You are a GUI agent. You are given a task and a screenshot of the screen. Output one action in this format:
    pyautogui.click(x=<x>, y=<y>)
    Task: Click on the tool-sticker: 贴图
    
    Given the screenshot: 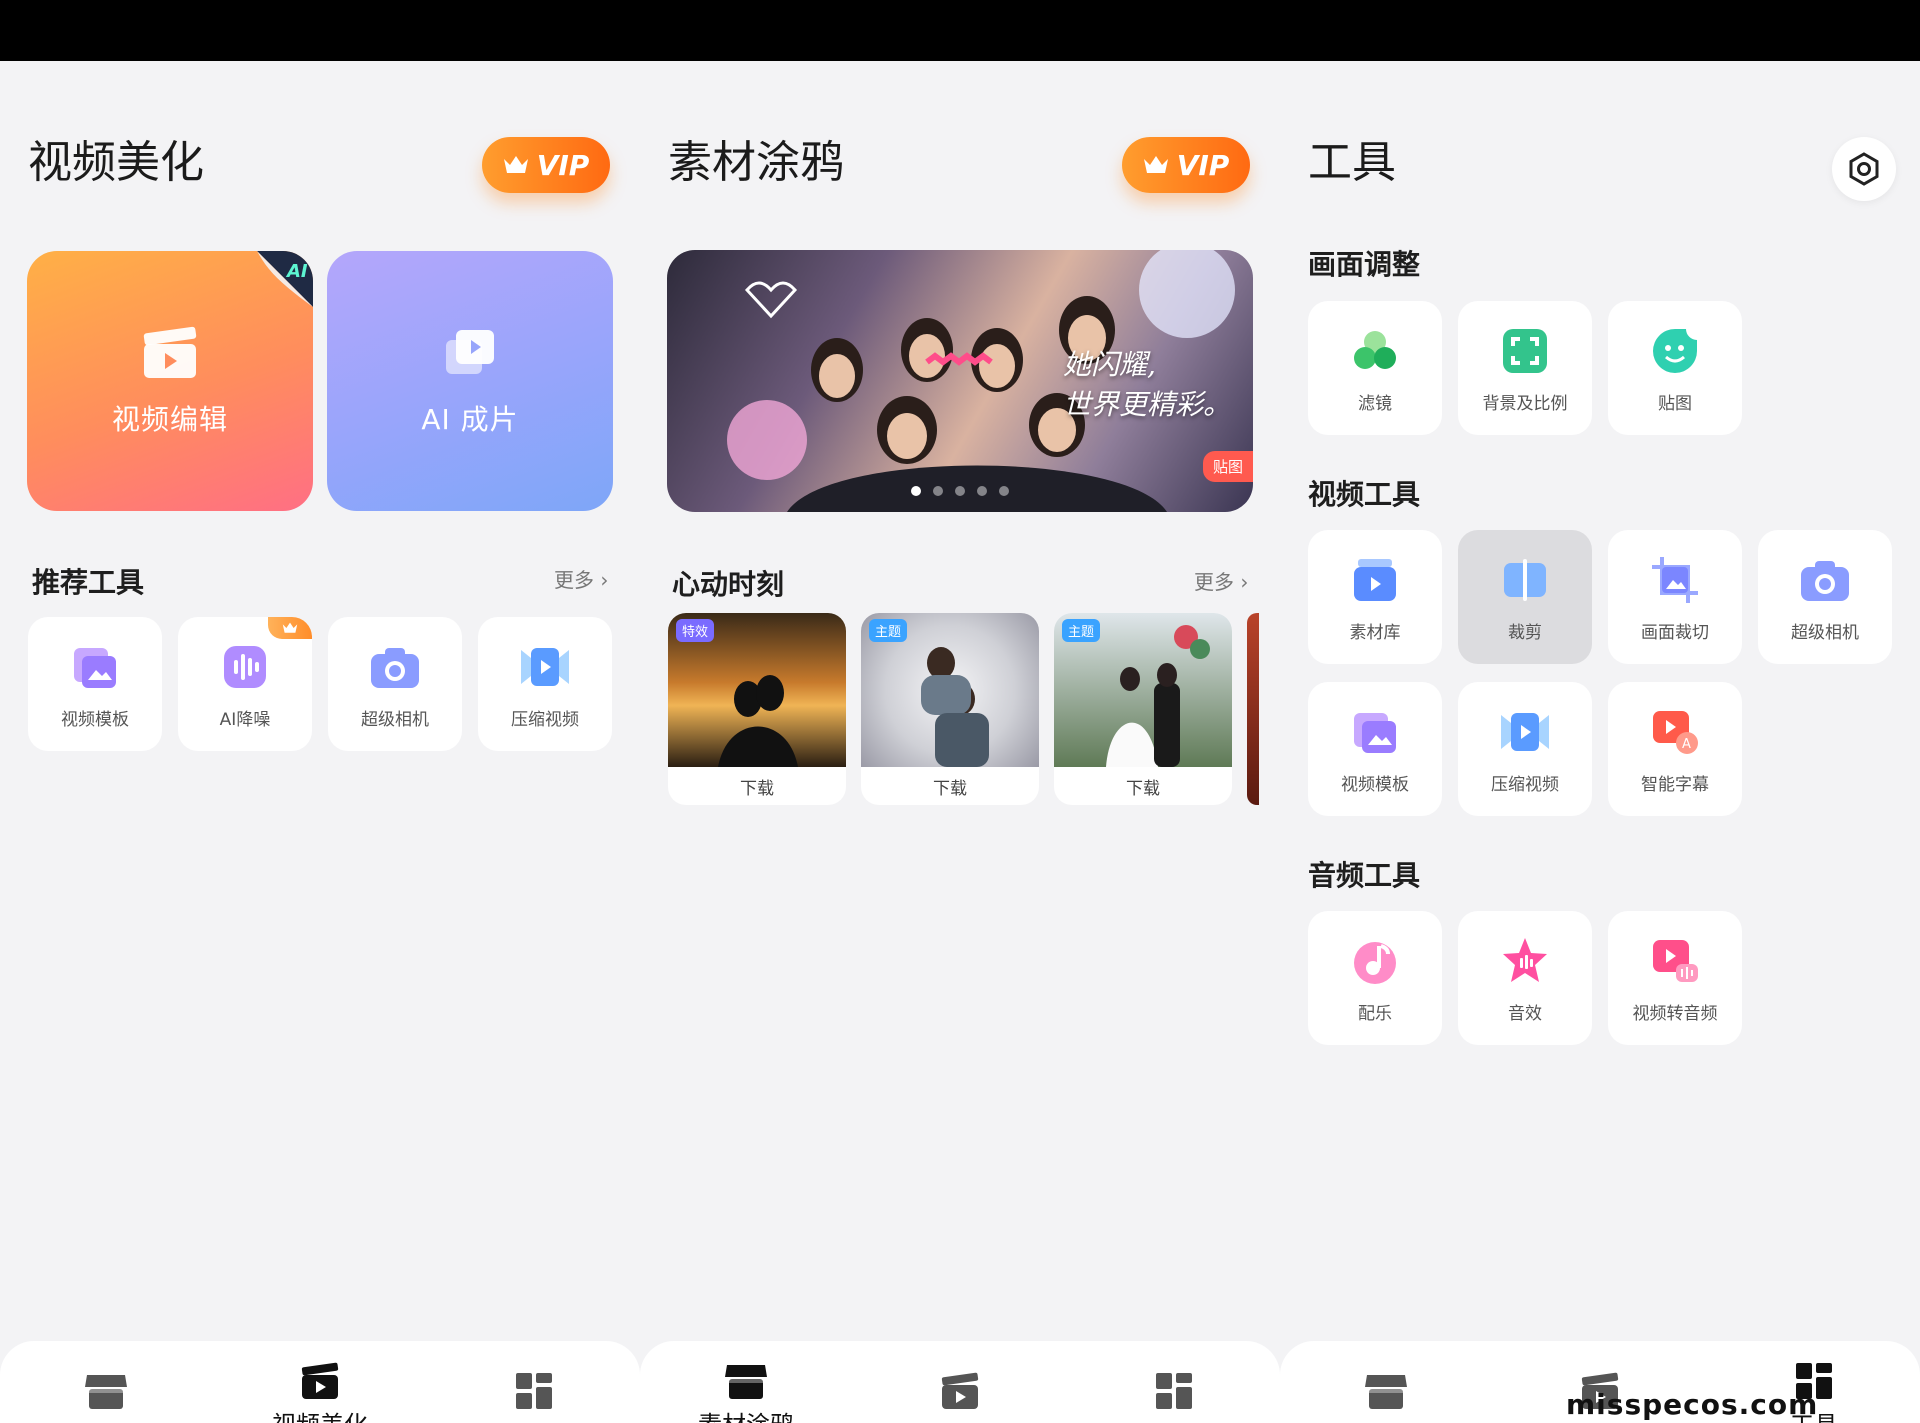 What is the action you would take?
    pyautogui.click(x=1675, y=368)
    